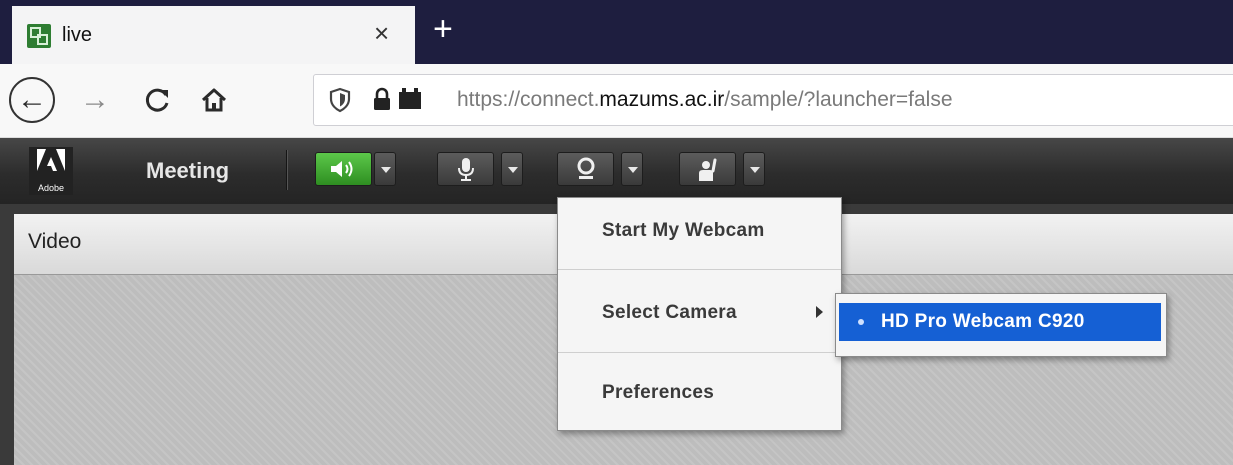 The image size is (1233, 465). What do you see at coordinates (213, 35) in the screenshot?
I see `browser-tab-live: live ×` at bounding box center [213, 35].